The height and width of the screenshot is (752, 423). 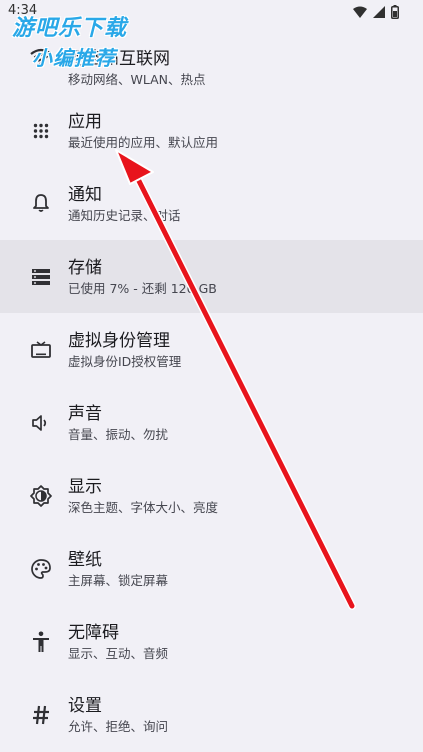 I want to click on settings-item-subtitle: 主屏幕、锁定屏幕, so click(x=118, y=580).